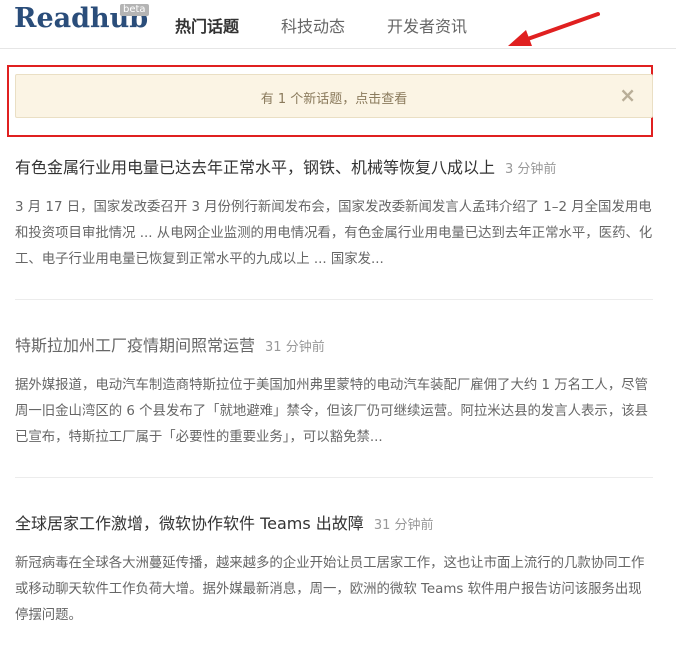  I want to click on beta-badge: beta, so click(134, 10).